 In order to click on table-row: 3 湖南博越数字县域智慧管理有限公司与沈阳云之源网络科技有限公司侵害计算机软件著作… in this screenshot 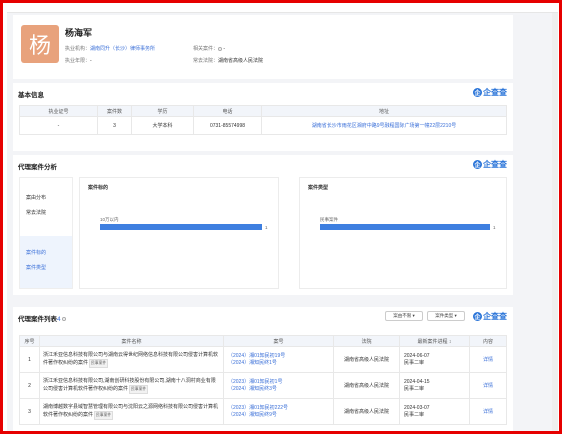, I will do `click(263, 411)`.